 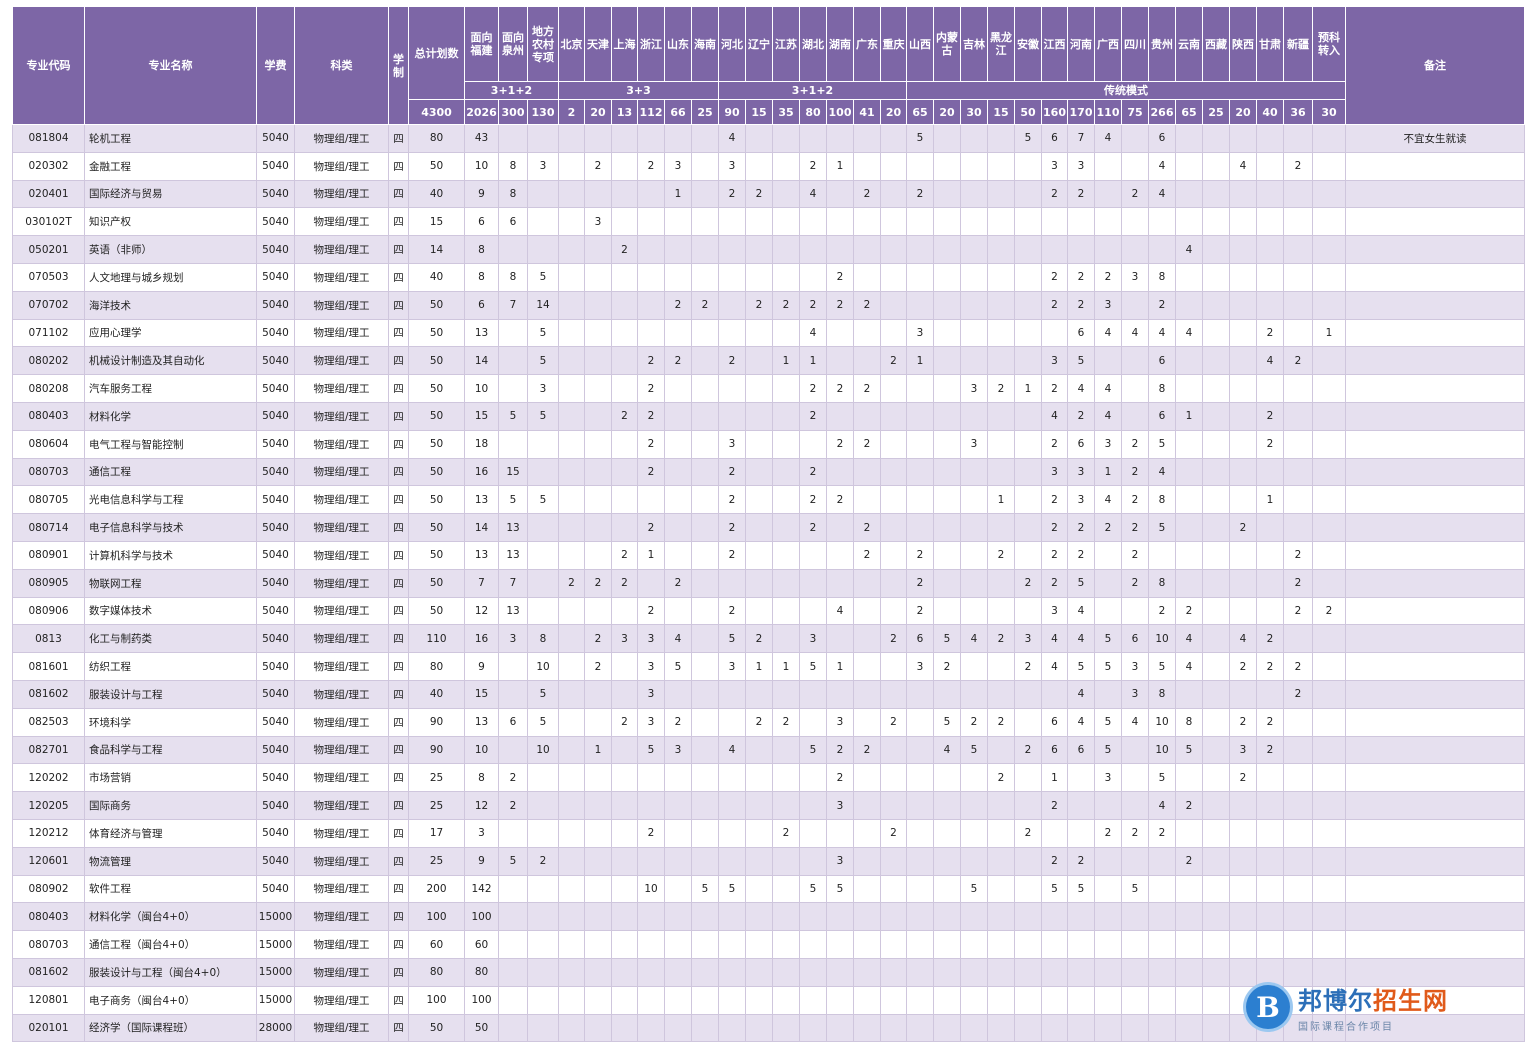 I want to click on cell-name: 计算机科学与技术, so click(x=170, y=555).